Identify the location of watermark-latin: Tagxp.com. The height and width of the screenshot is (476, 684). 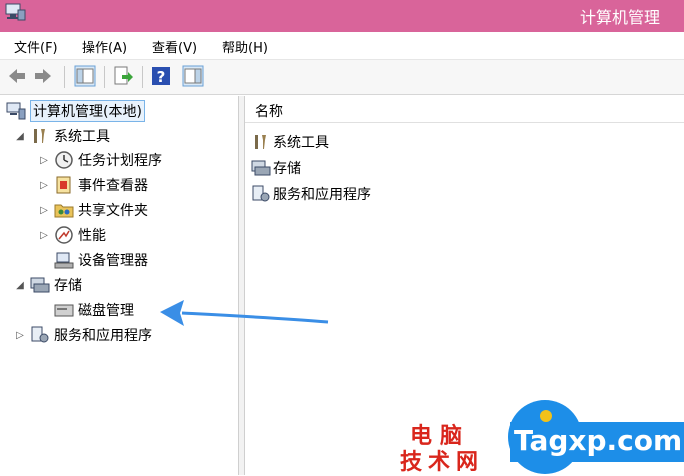
(598, 440).